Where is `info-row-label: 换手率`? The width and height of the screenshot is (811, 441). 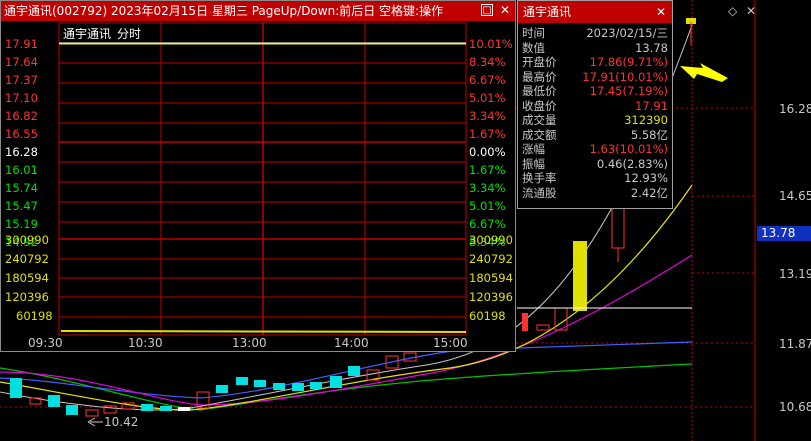 info-row-label: 换手率 is located at coordinates (539, 178).